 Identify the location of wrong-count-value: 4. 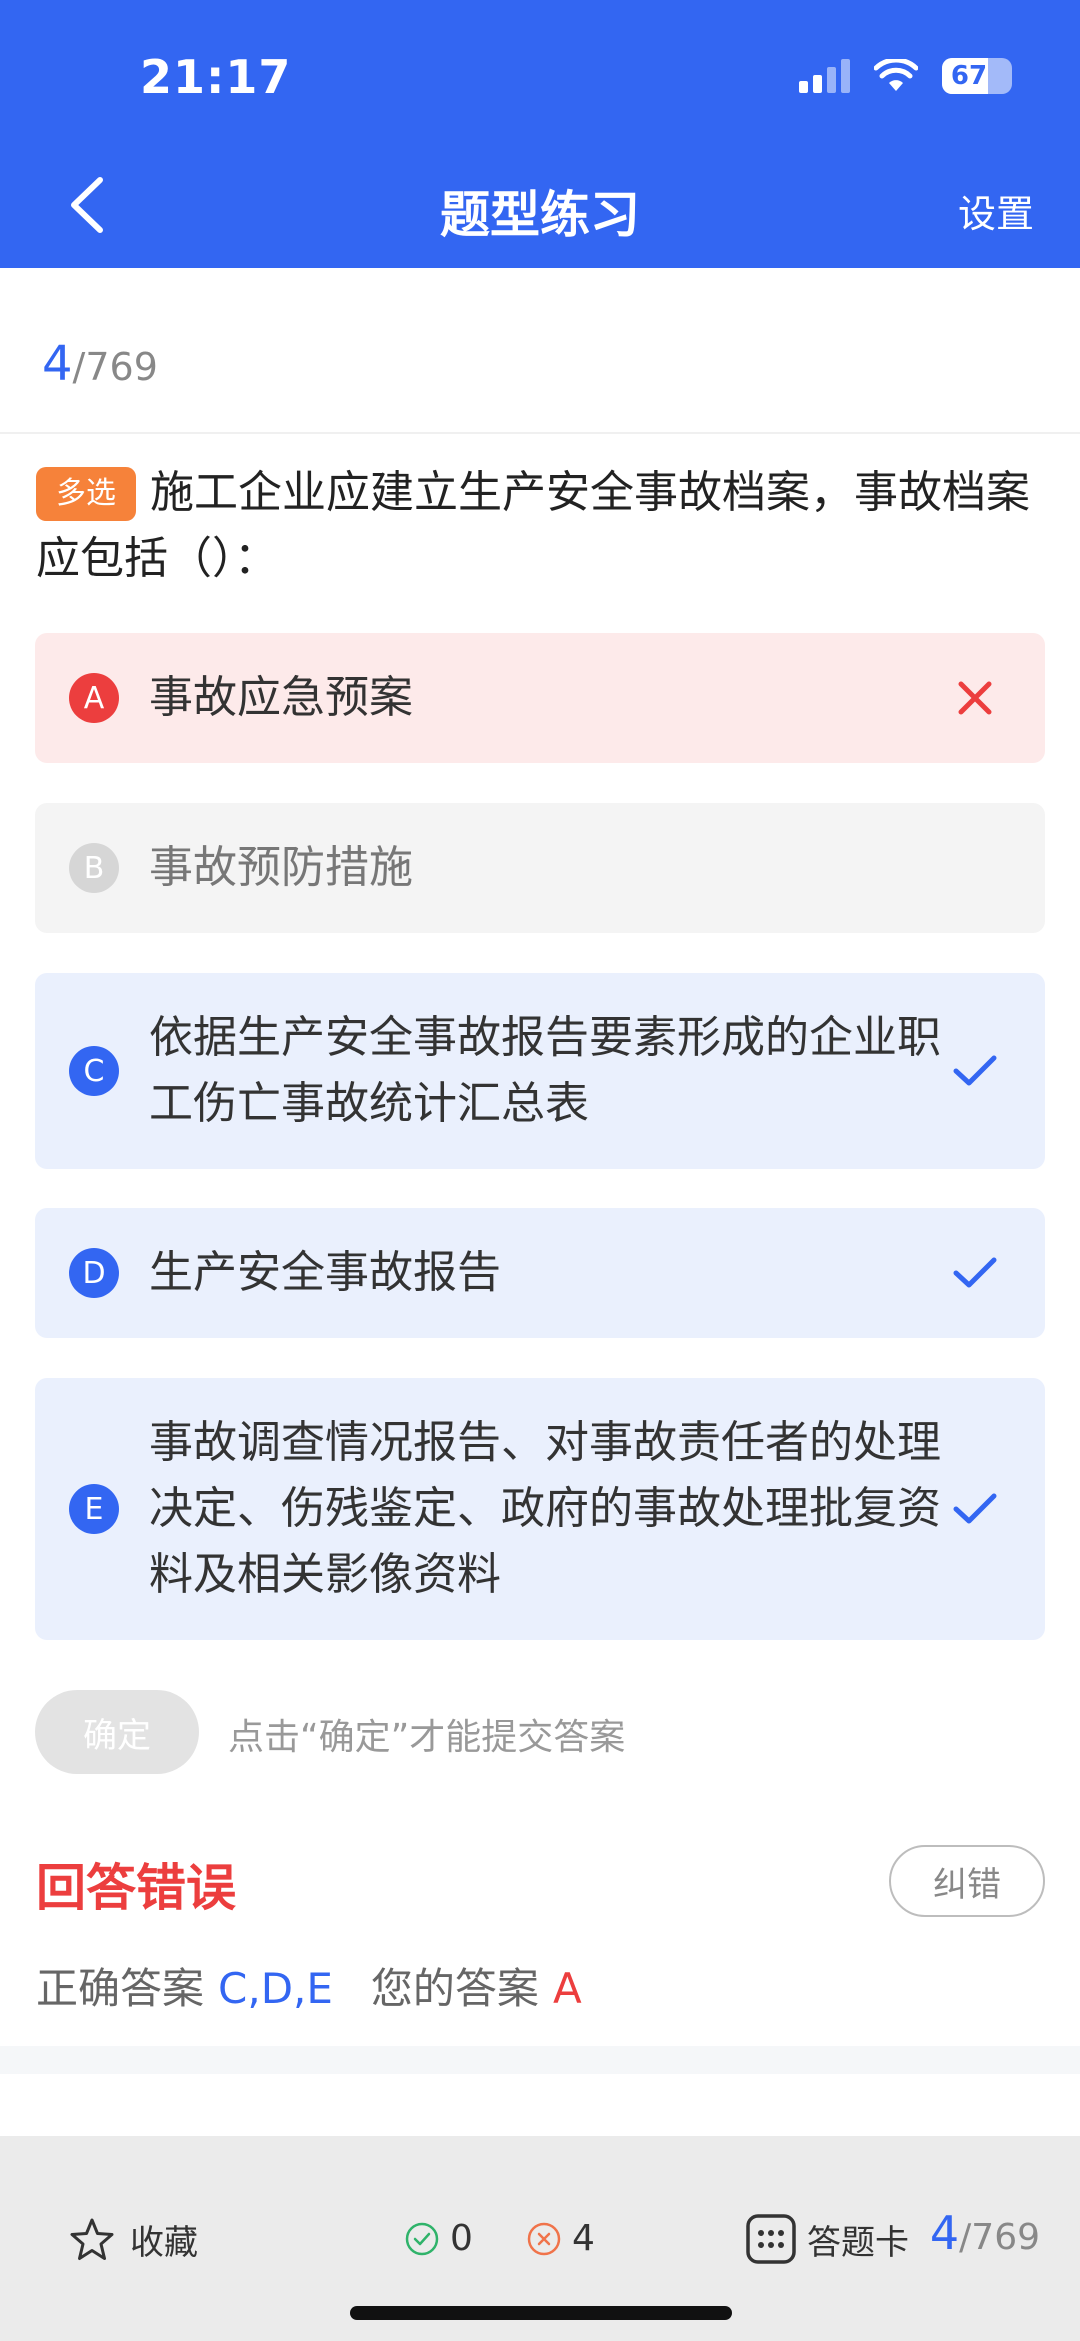
(583, 2238).